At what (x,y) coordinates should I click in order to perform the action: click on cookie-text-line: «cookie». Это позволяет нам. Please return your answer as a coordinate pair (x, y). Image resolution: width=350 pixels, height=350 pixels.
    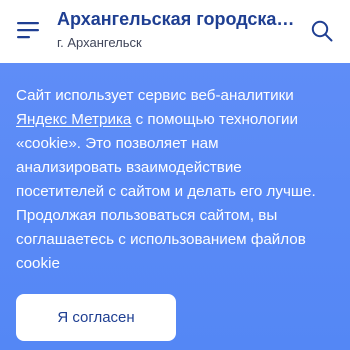
    Looking at the image, I should click on (117, 143).